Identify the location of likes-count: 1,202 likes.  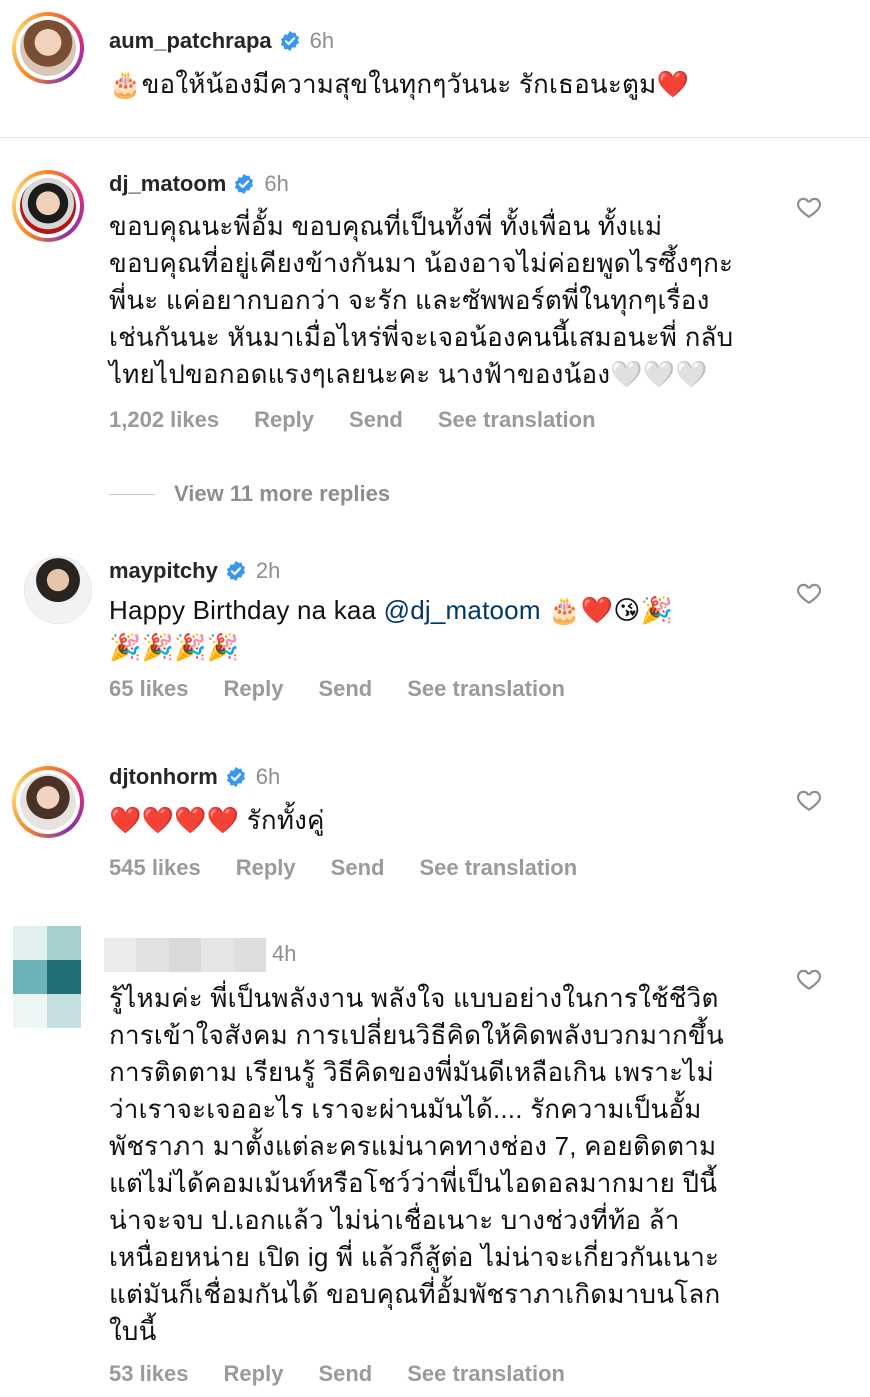
(164, 420).